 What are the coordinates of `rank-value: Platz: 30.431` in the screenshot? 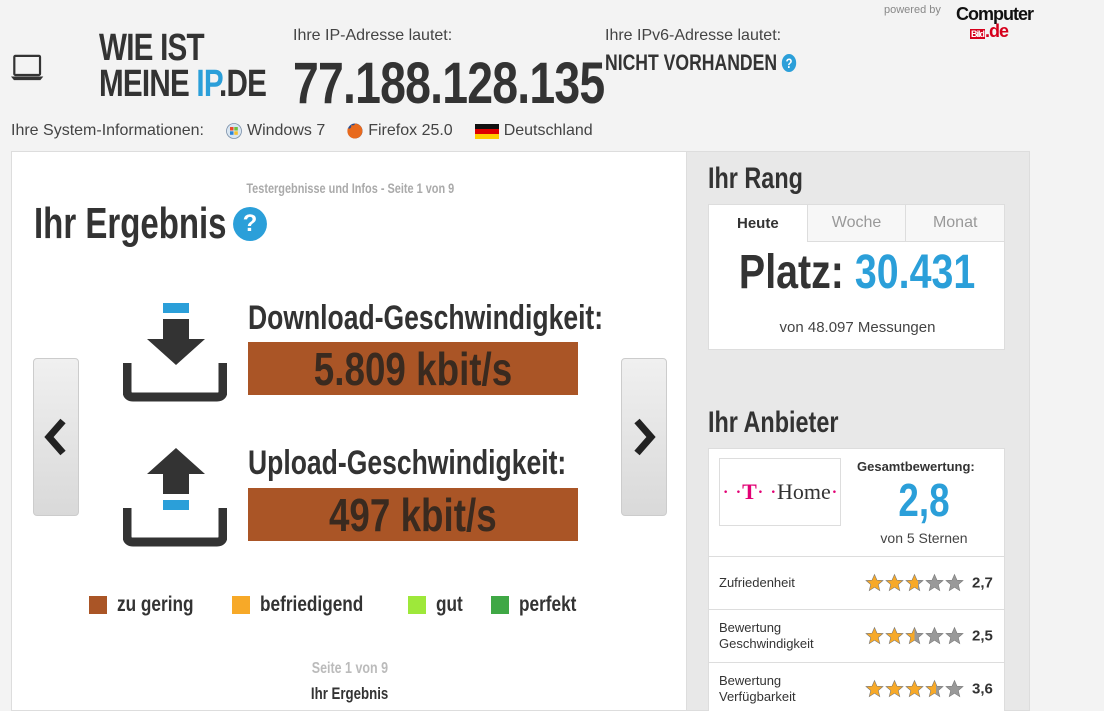 It's located at (857, 272).